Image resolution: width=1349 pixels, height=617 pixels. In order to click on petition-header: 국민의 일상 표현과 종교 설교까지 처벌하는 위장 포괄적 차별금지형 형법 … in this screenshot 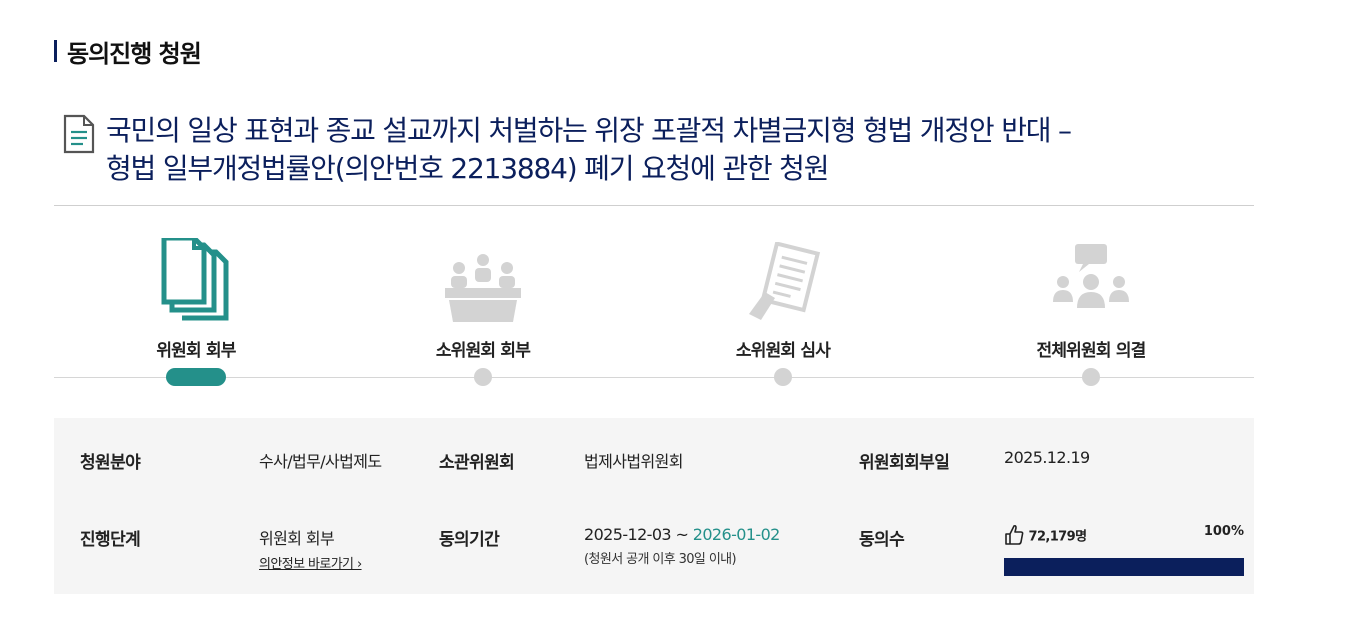, I will do `click(652, 150)`.